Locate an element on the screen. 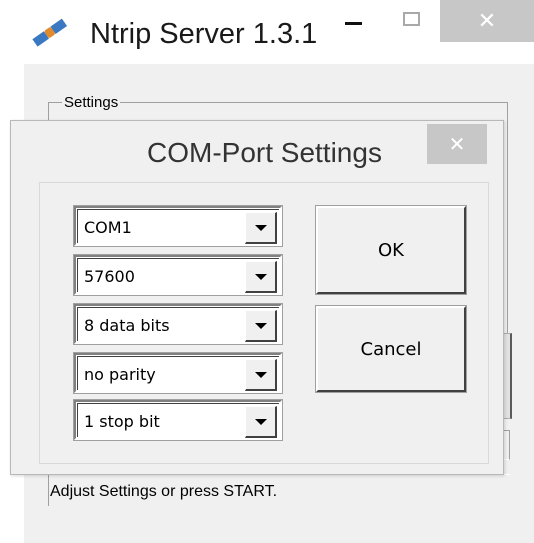 This screenshot has height=543, width=534. port-value: COM1 is located at coordinates (108, 227).